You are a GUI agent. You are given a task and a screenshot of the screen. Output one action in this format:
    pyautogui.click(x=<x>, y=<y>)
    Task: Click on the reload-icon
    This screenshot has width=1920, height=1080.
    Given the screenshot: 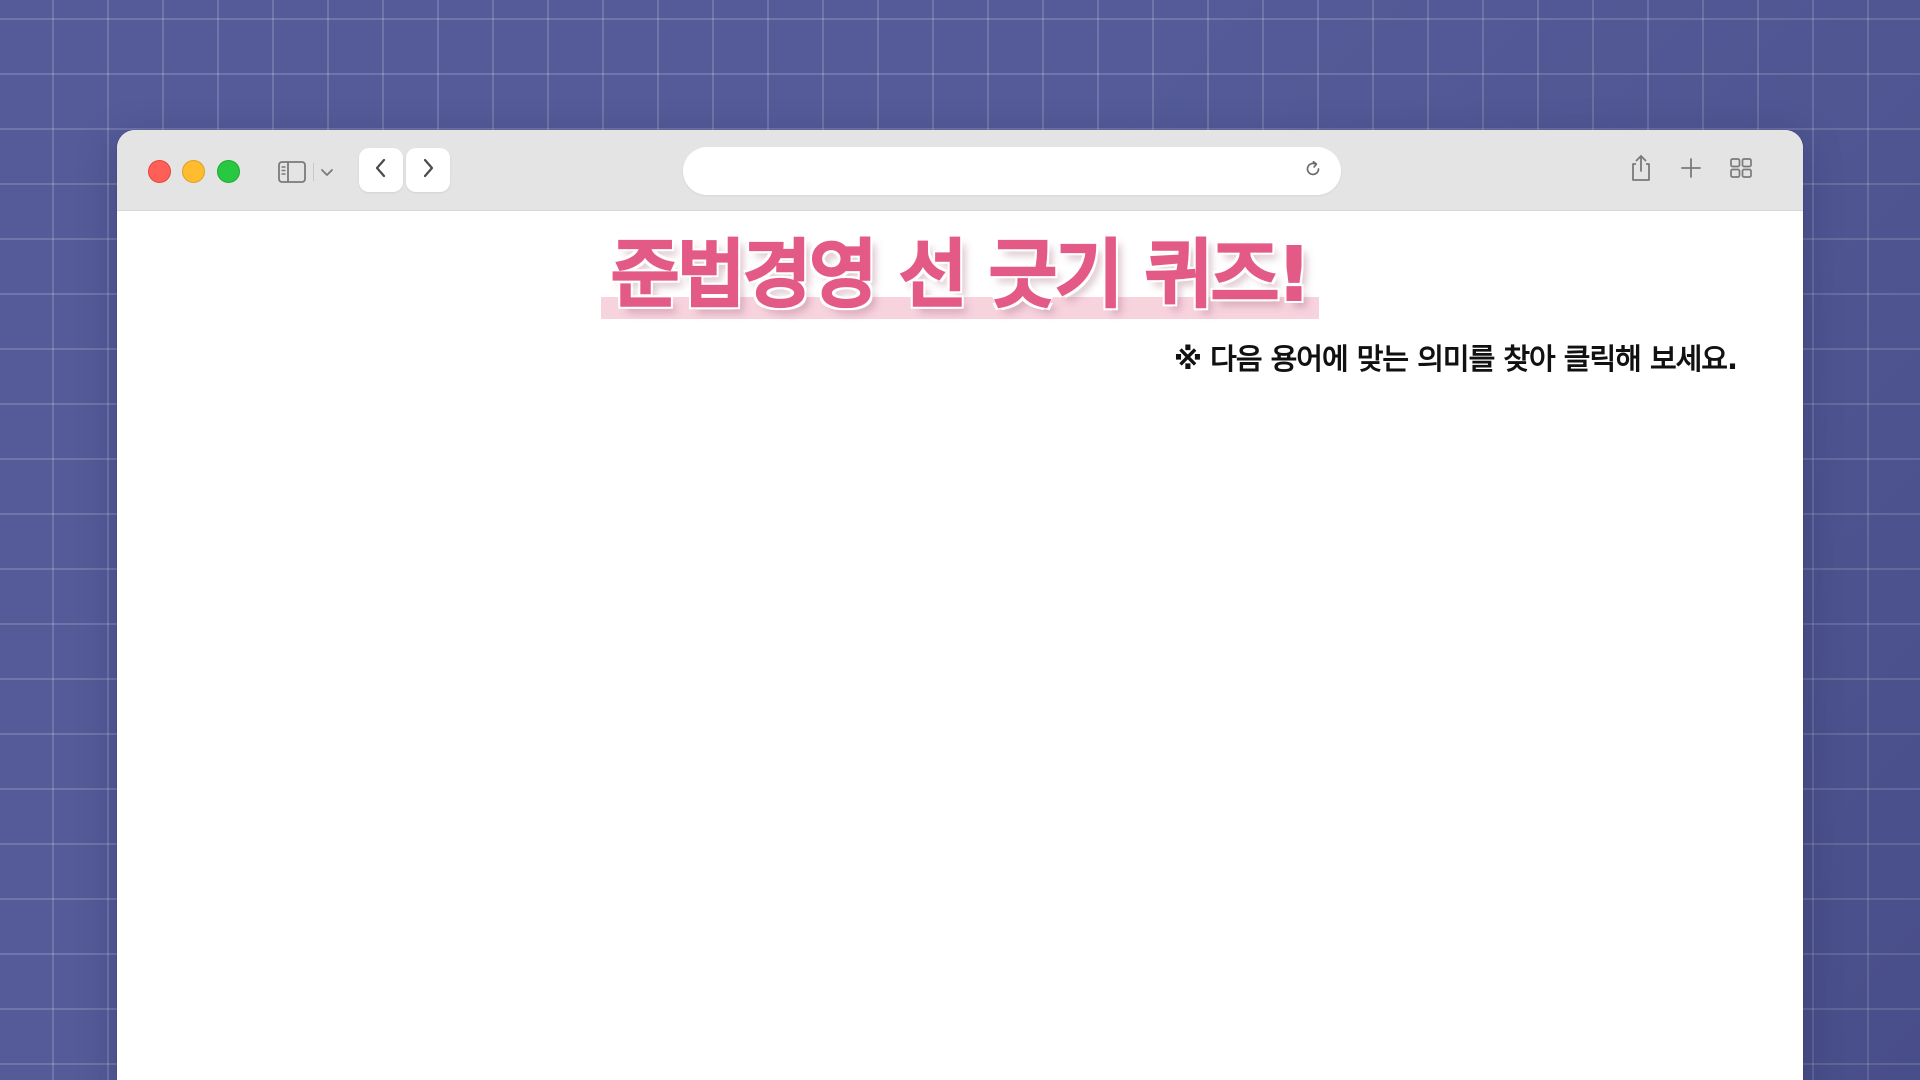 What is the action you would take?
    pyautogui.click(x=1313, y=171)
    